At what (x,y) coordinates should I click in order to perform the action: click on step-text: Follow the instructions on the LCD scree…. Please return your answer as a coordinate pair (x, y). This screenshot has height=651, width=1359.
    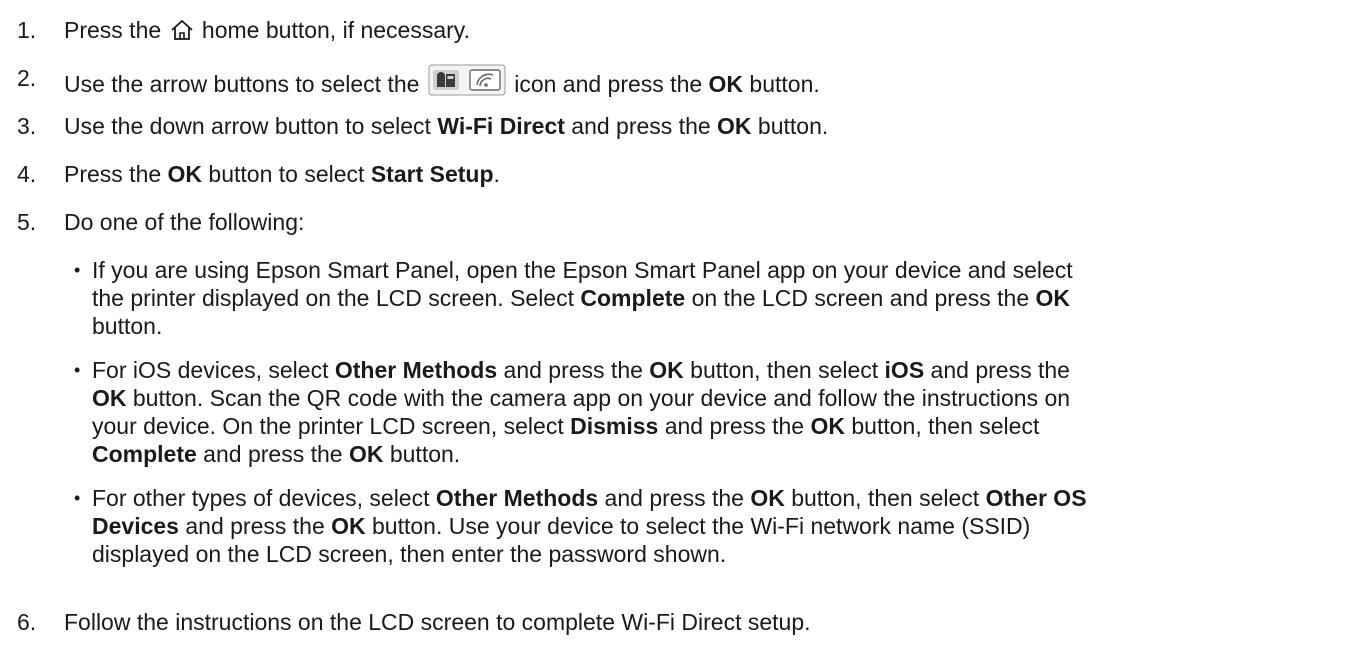
    Looking at the image, I should click on (437, 622).